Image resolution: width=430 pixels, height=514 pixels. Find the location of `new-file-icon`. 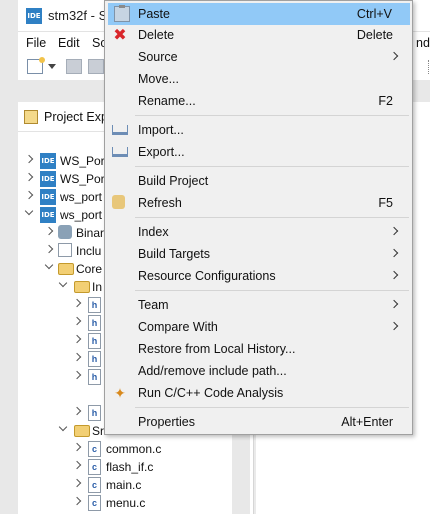

new-file-icon is located at coordinates (36, 65).